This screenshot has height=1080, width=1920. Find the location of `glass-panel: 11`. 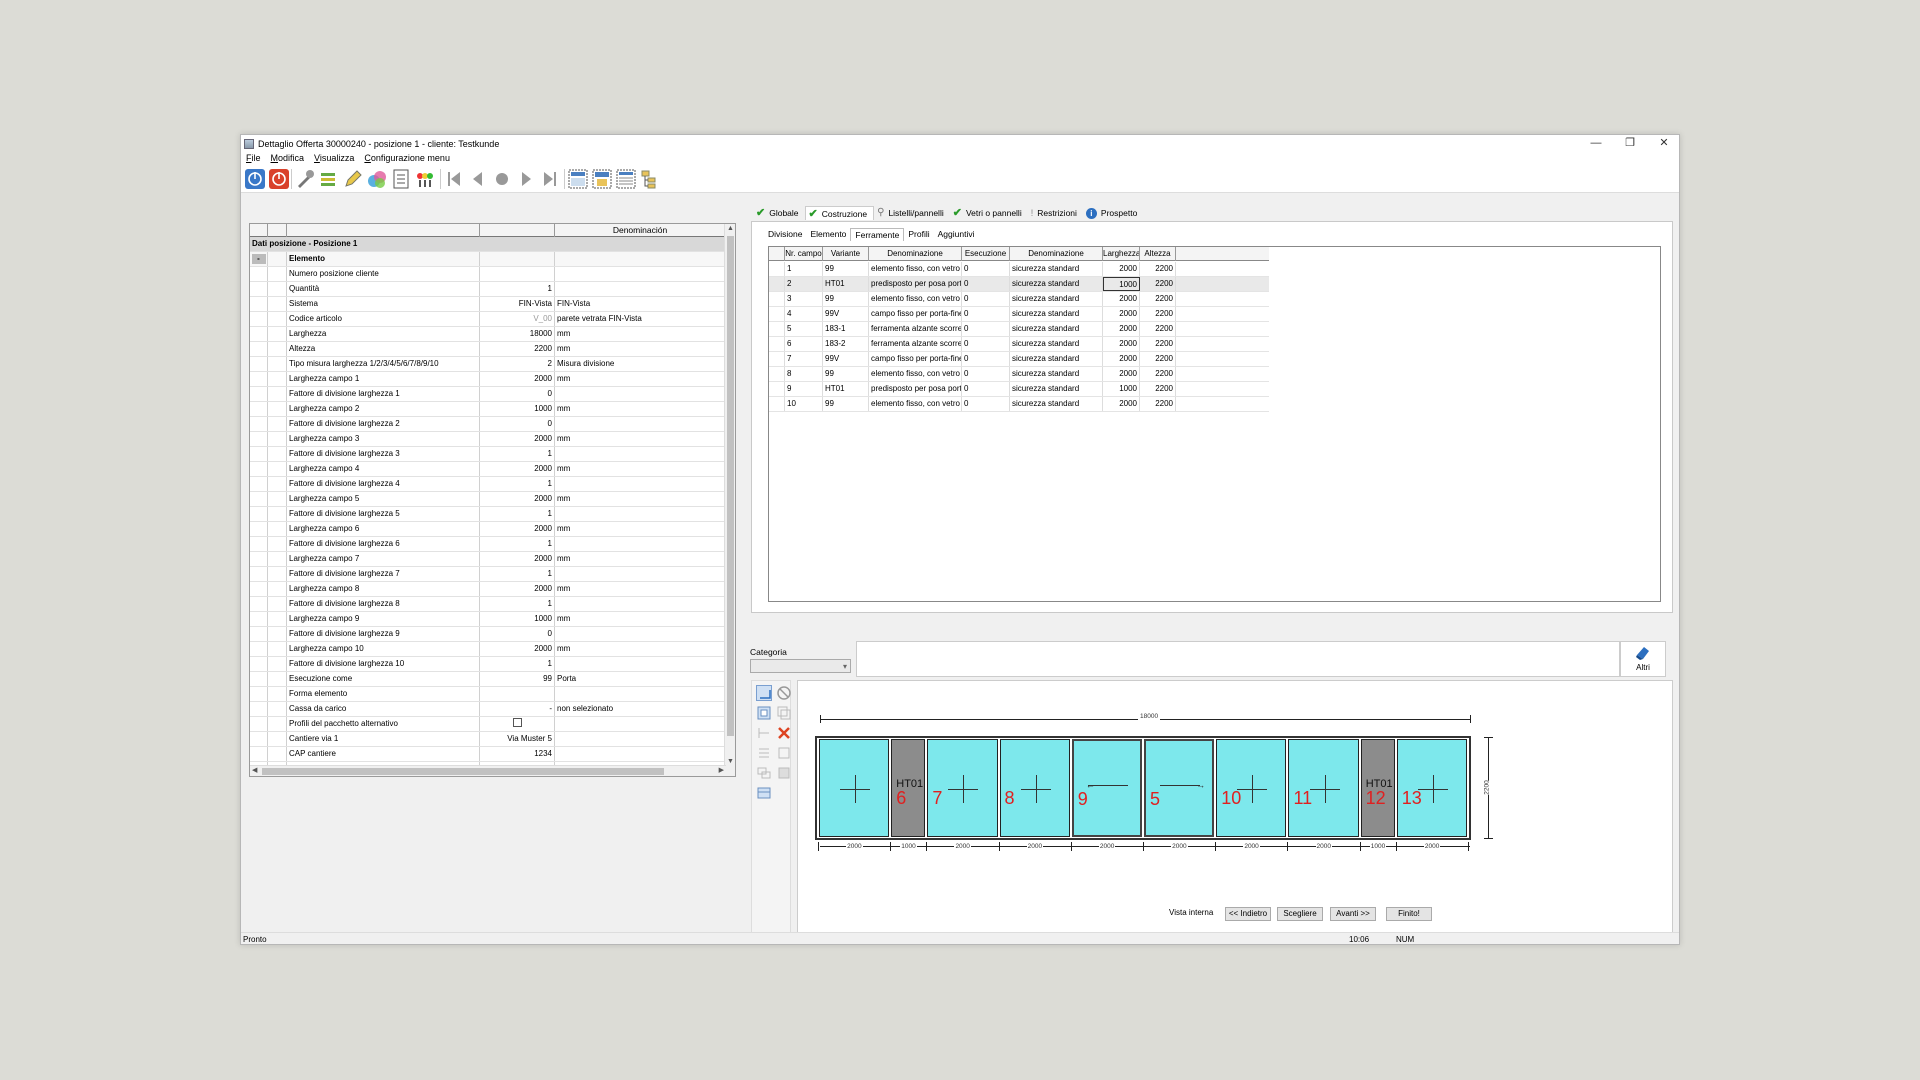

glass-panel: 11 is located at coordinates (1323, 788).